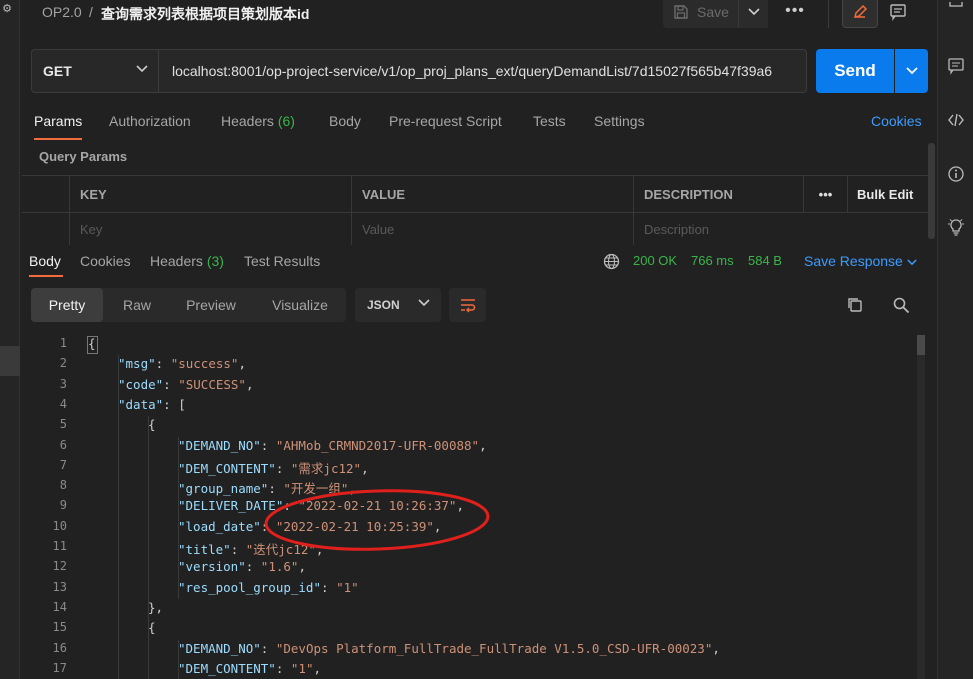 The width and height of the screenshot is (973, 679). What do you see at coordinates (465, 587) in the screenshot?
I see `code-line: 13 "res_pool_group_id": "1"` at bounding box center [465, 587].